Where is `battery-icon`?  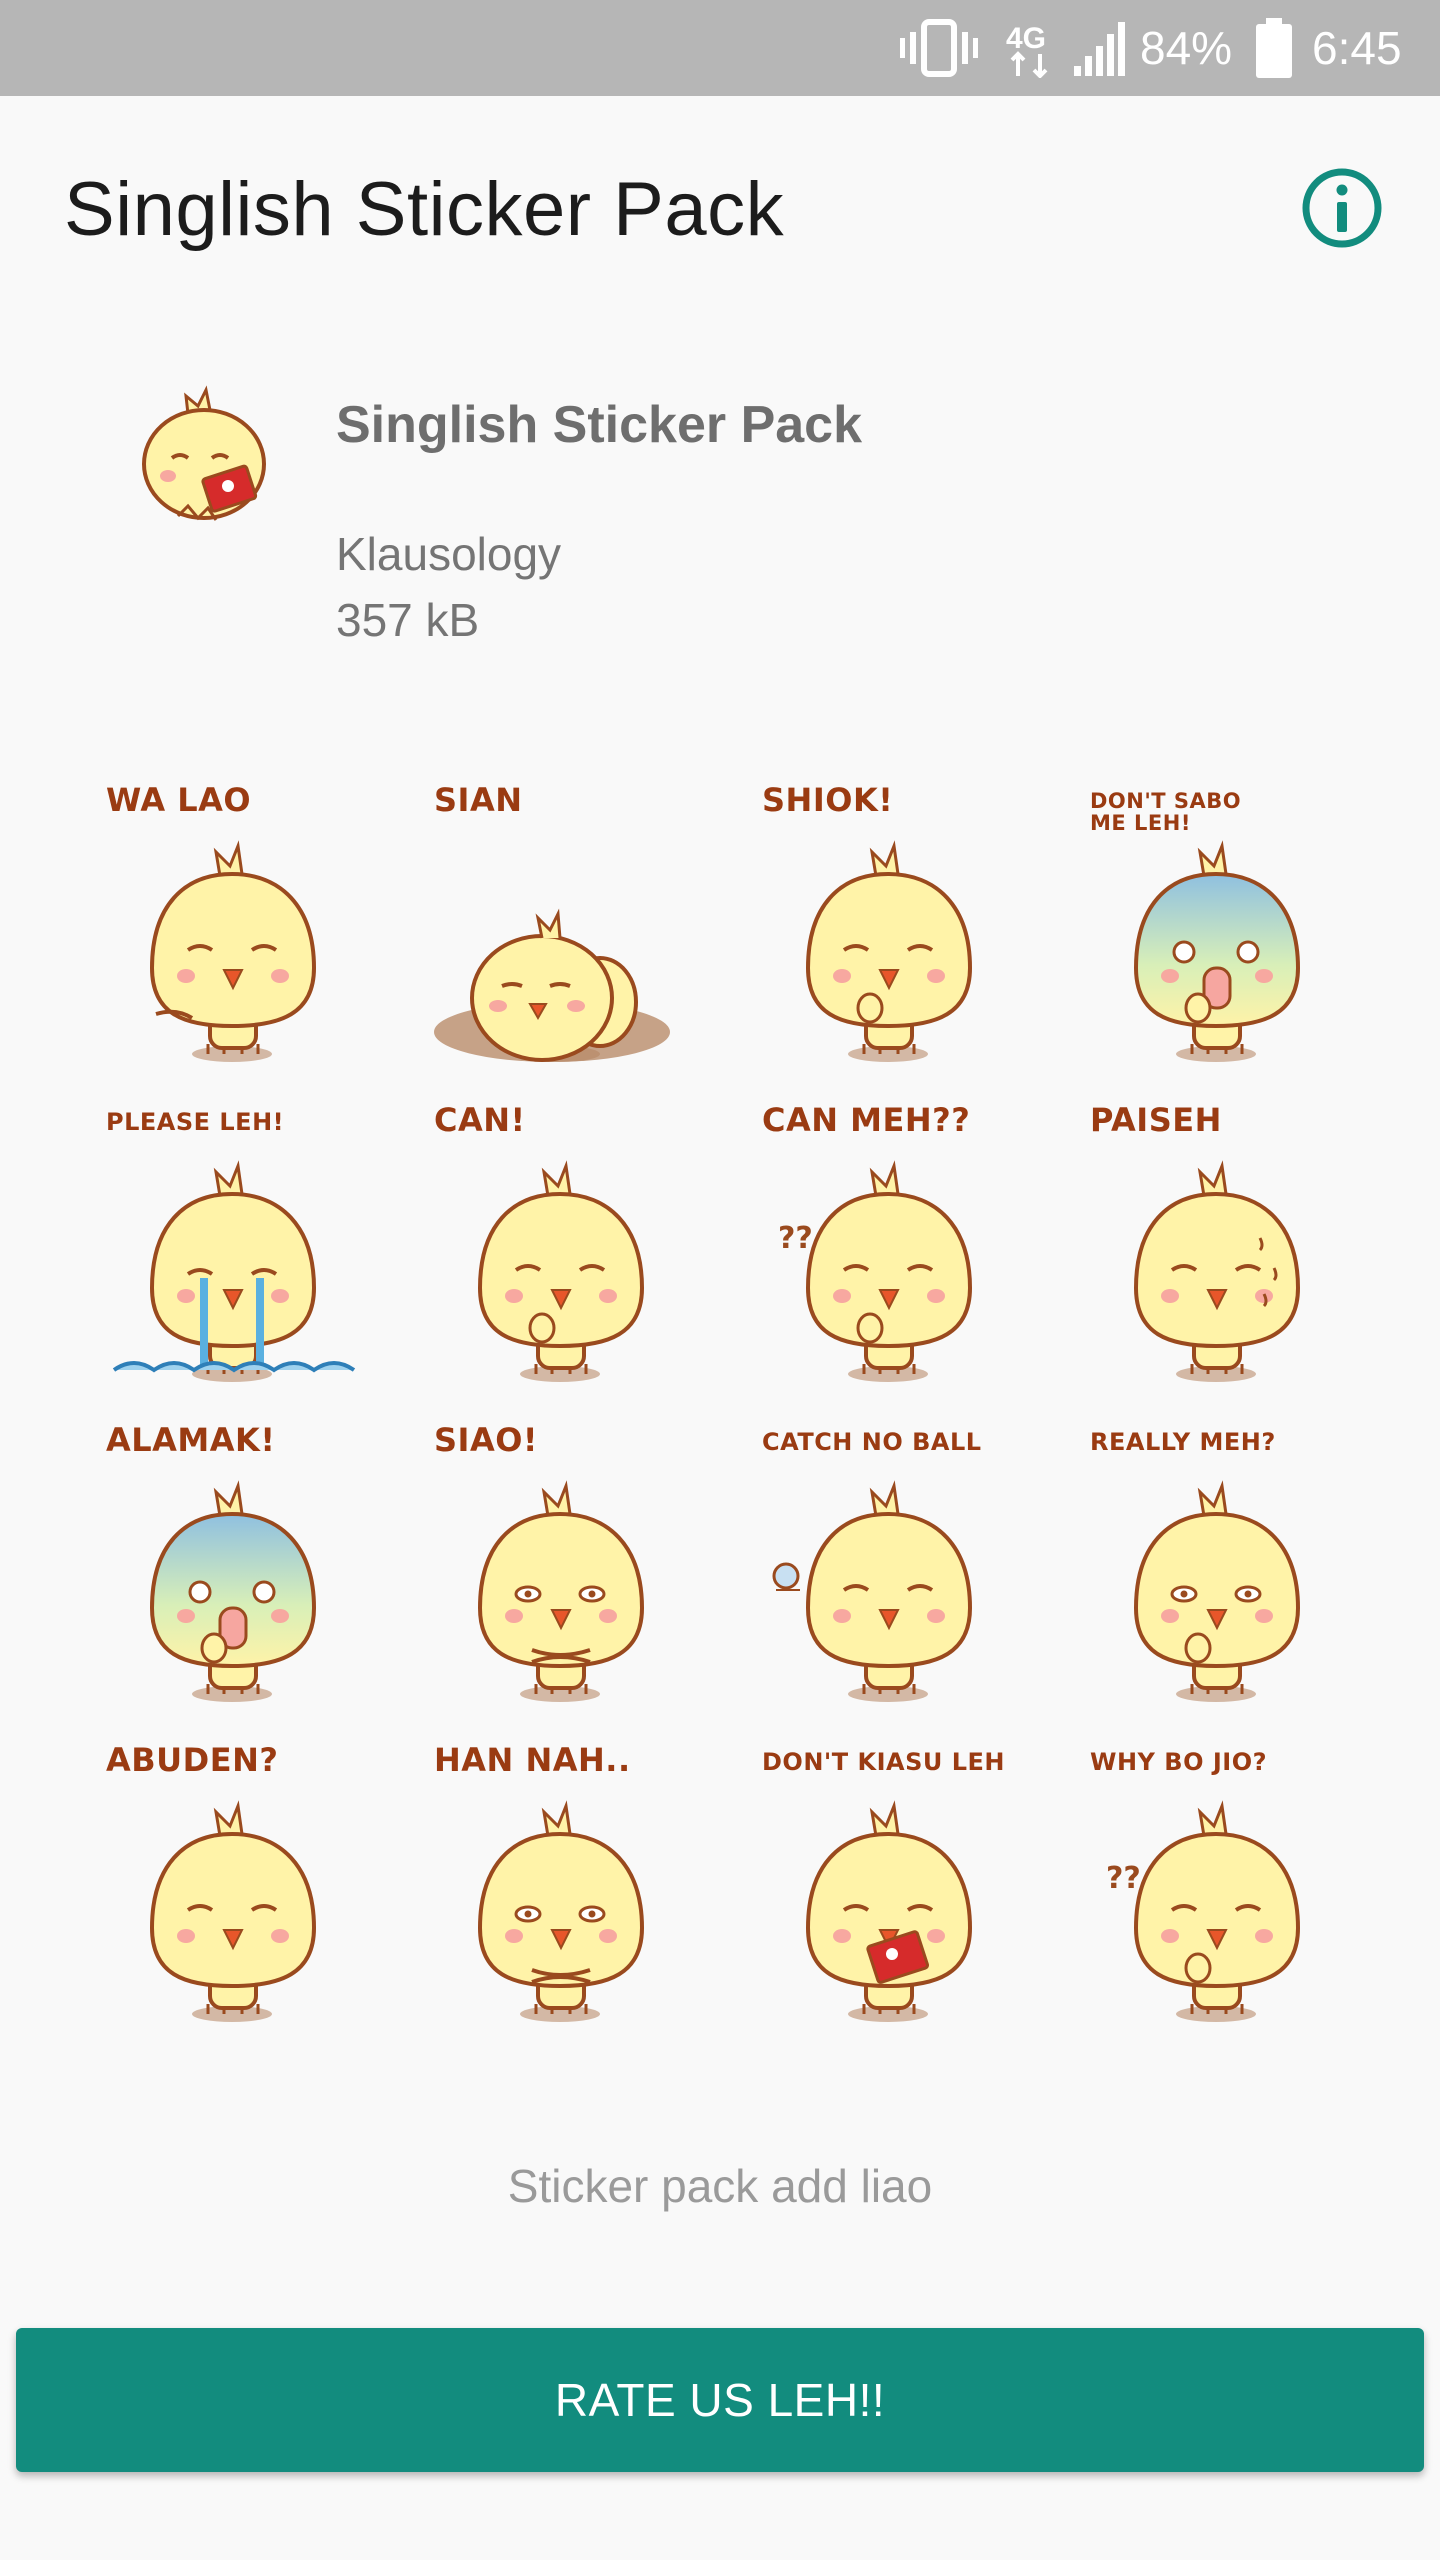 battery-icon is located at coordinates (1274, 48).